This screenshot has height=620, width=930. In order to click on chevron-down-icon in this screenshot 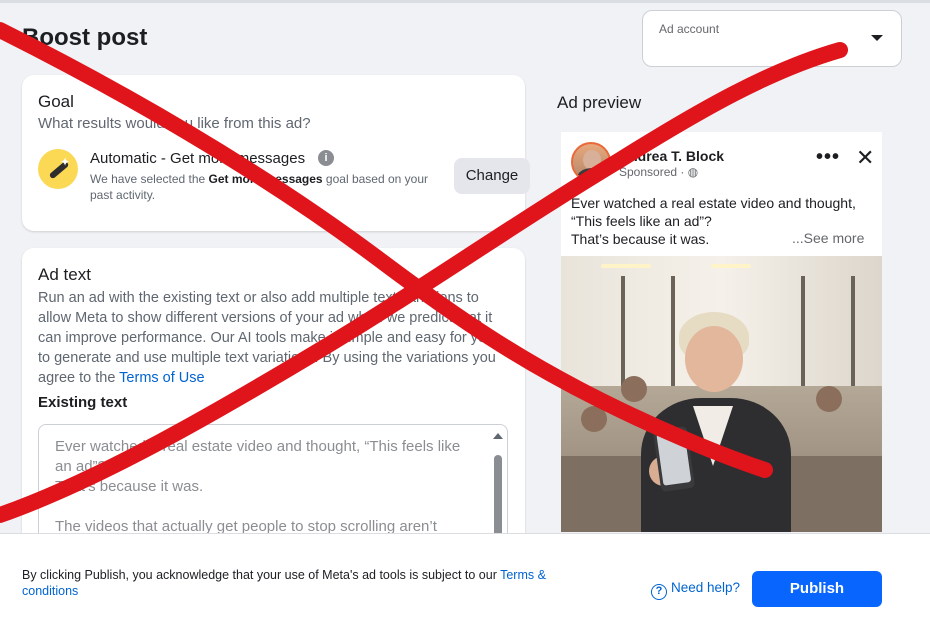, I will do `click(877, 38)`.